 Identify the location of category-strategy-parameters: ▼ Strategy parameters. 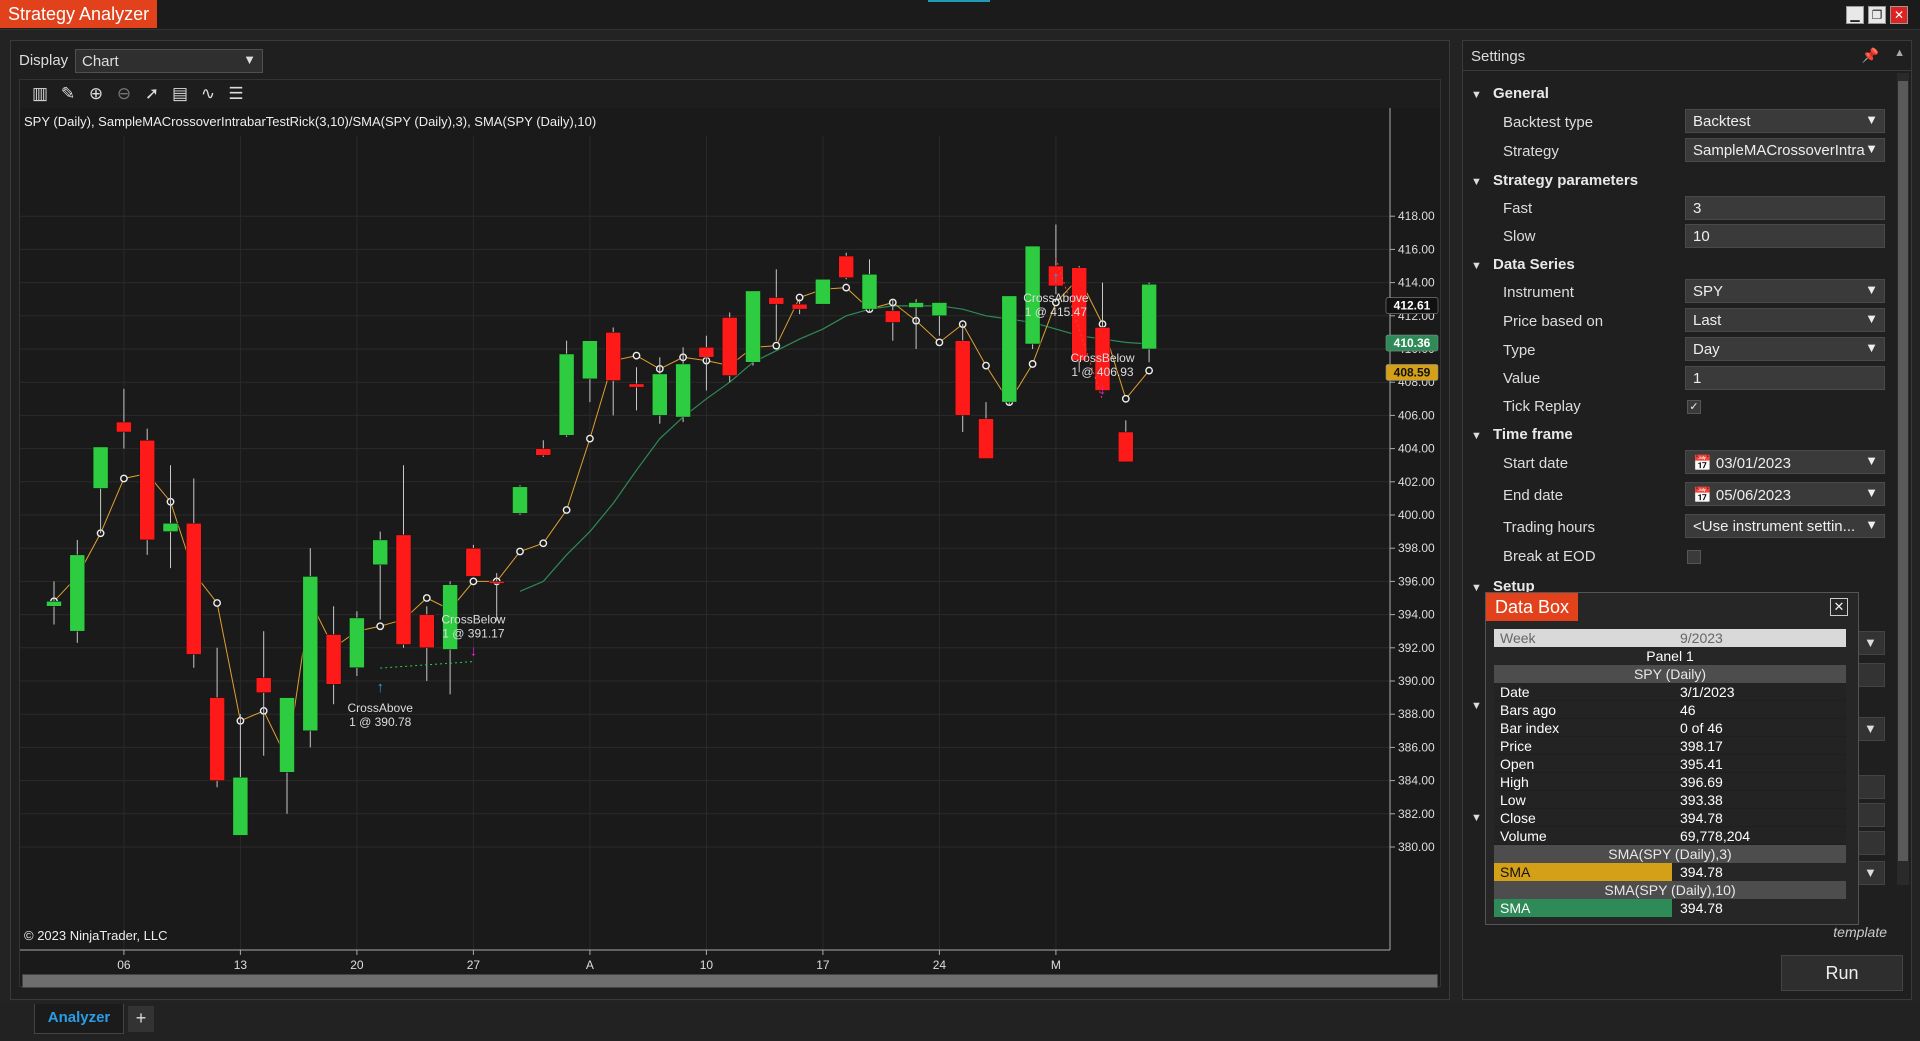
(1554, 180).